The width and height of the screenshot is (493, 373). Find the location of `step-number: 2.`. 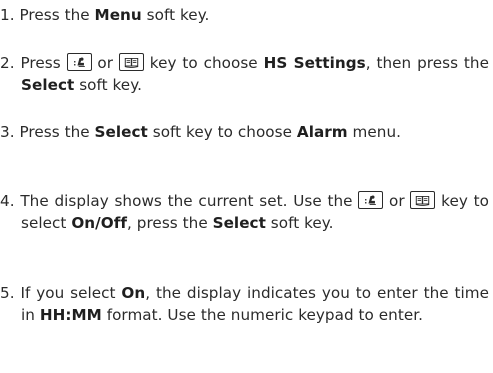

step-number: 2. is located at coordinates (7, 63).